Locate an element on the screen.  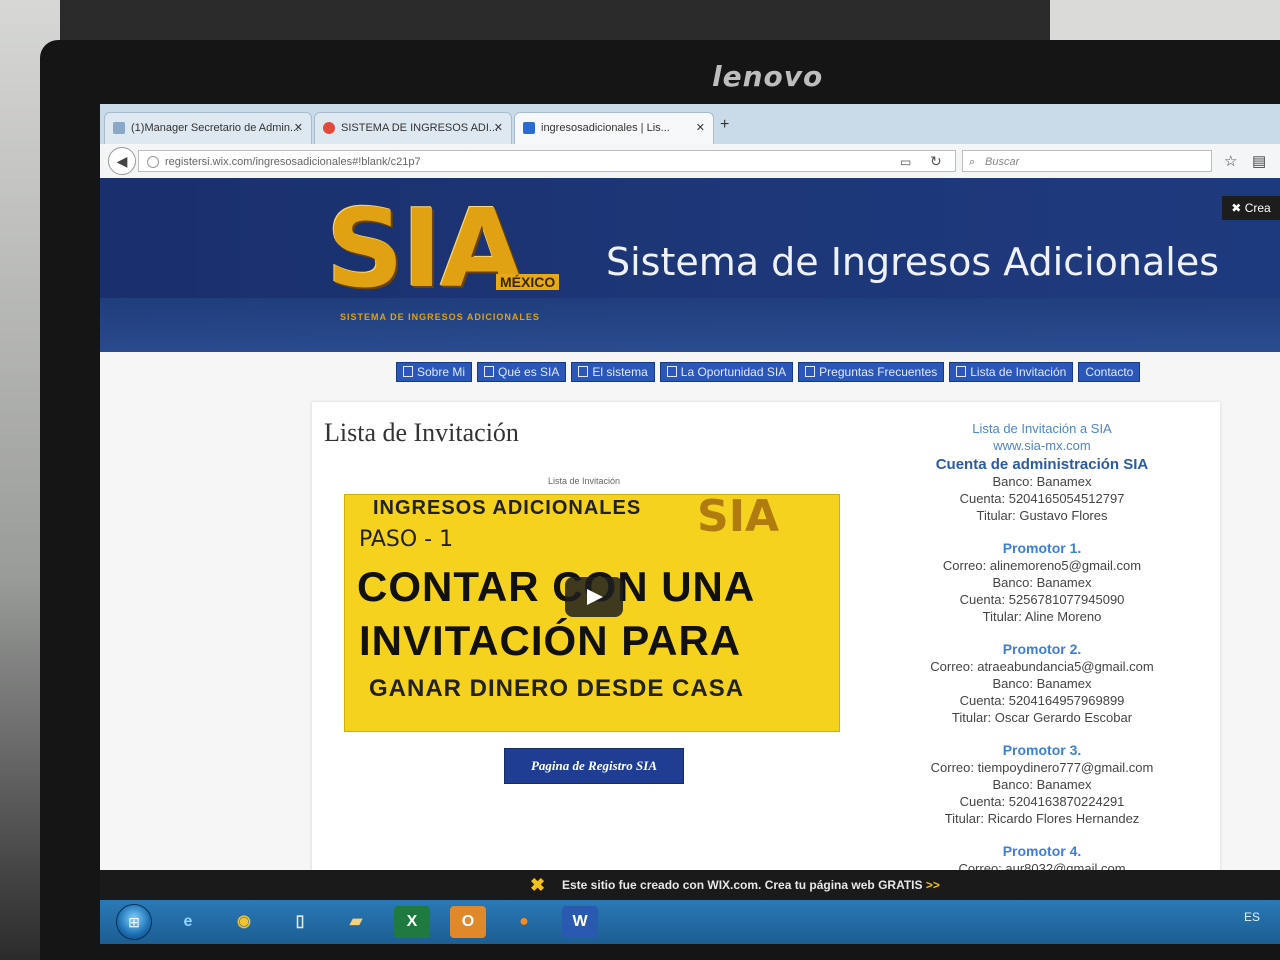
video-big-line2: INVITACIÓN PARA is located at coordinates (550, 640).